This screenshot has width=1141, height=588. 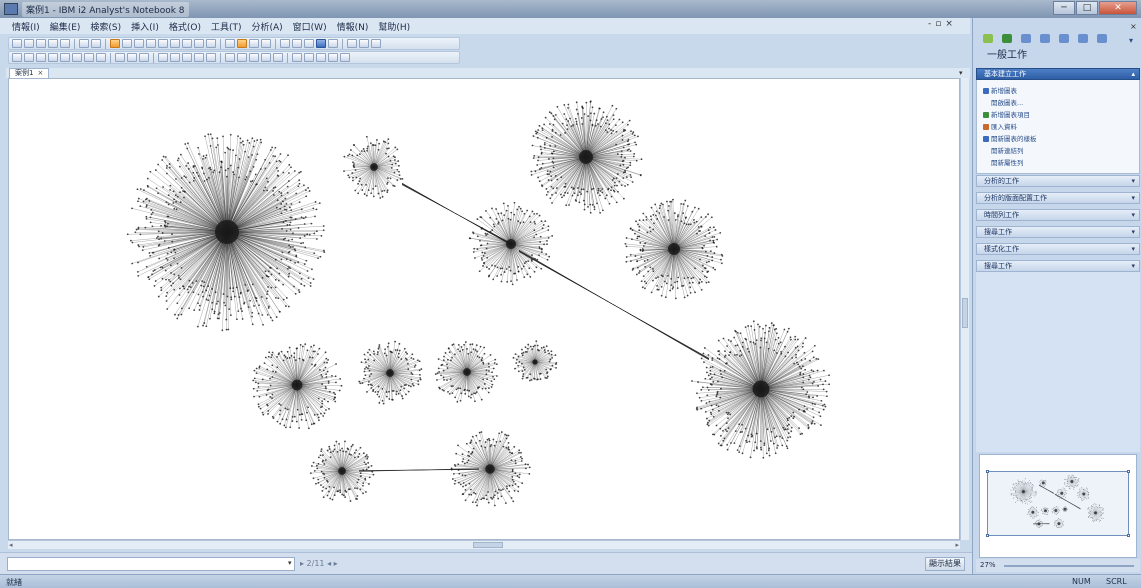 What do you see at coordinates (988, 38) in the screenshot?
I see `home-icon` at bounding box center [988, 38].